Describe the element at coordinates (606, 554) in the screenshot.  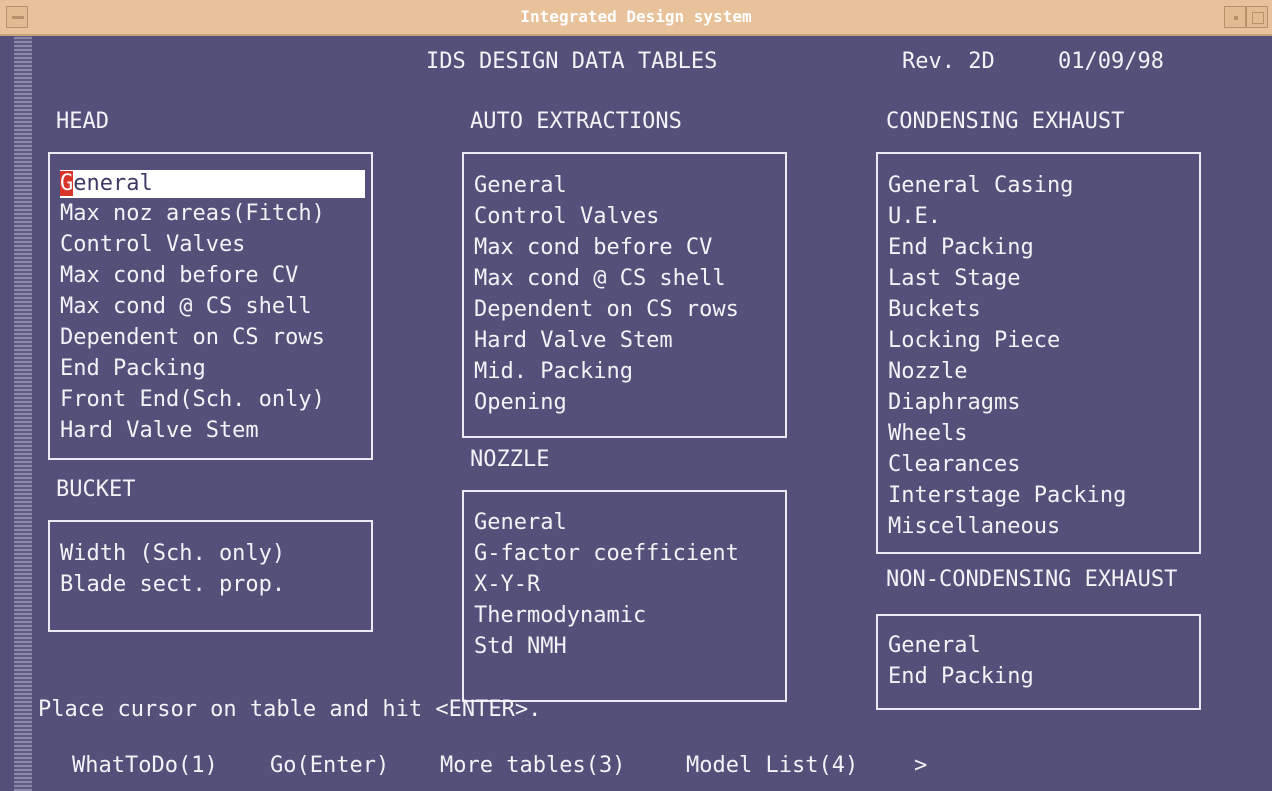
I see `list-item: G-factor coefficient` at that location.